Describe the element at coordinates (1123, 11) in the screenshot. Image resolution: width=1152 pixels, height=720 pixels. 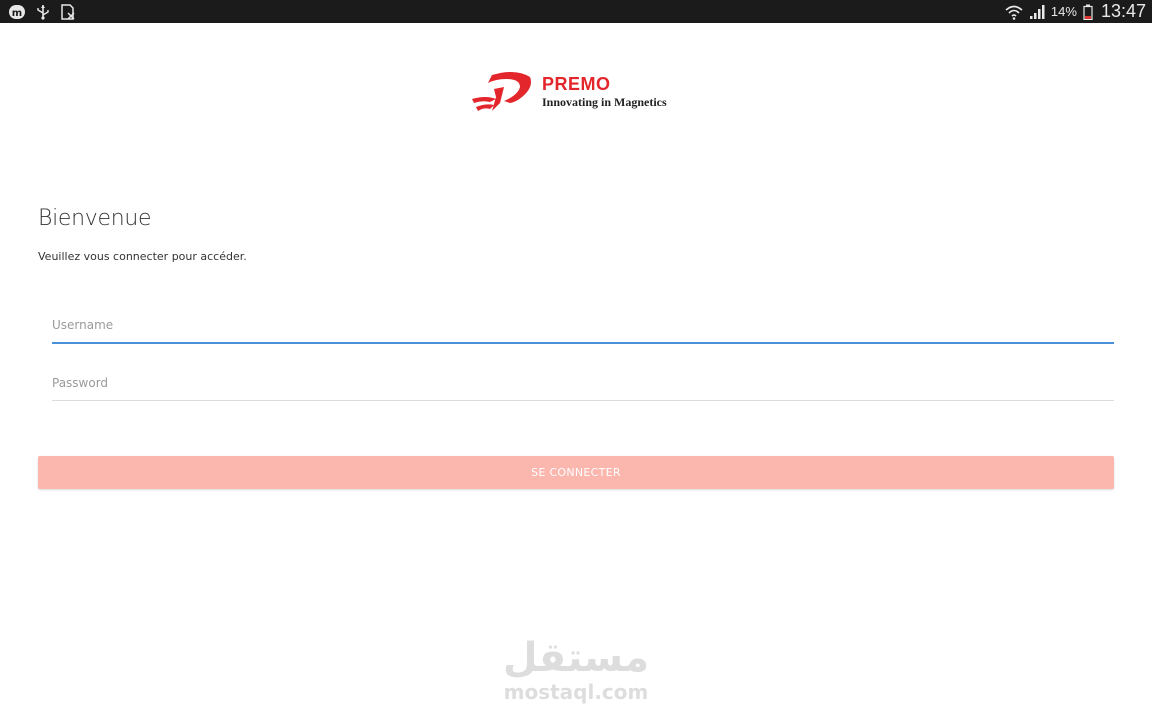
I see `clock: 13:47` at that location.